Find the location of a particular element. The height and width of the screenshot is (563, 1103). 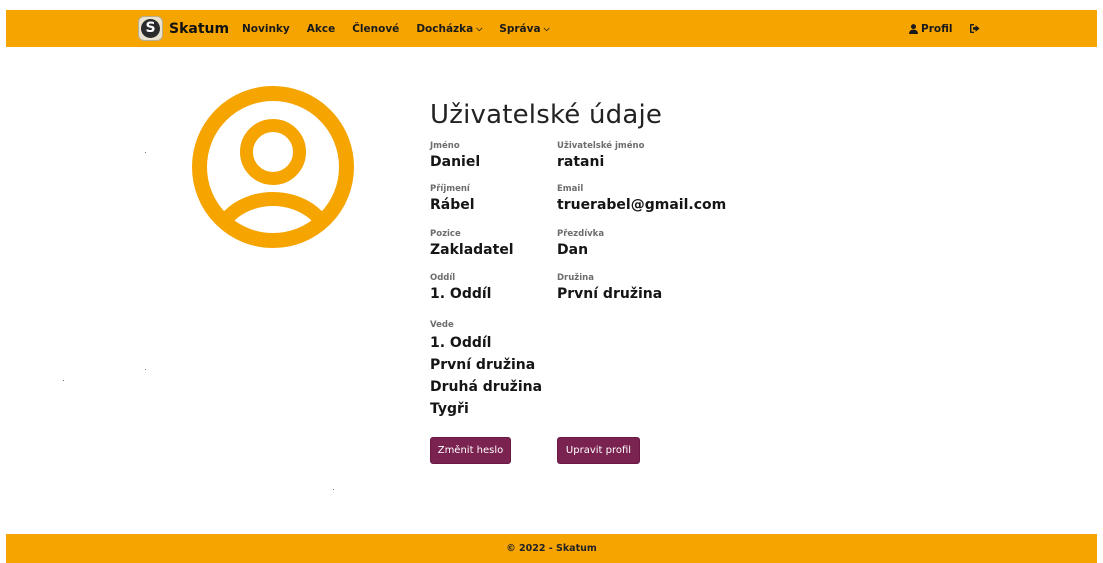

page-title: Uživatelské údaje is located at coordinates (546, 115).